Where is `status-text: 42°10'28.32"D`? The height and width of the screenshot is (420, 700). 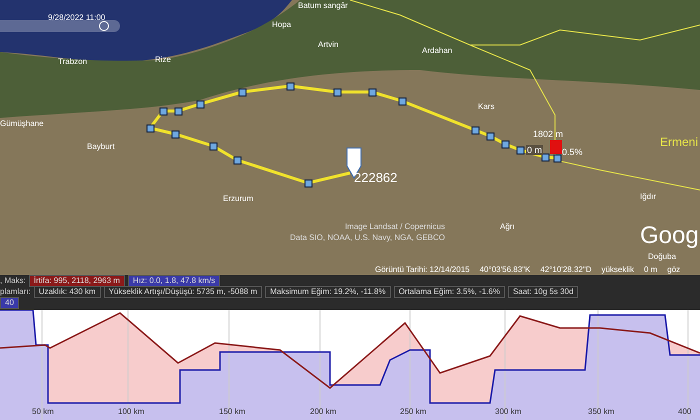 status-text: 42°10'28.32"D is located at coordinates (566, 270).